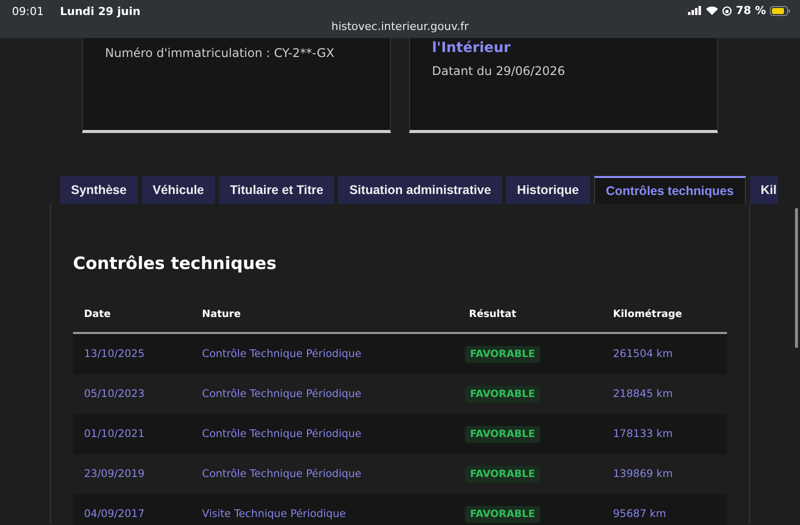 This screenshot has width=800, height=525. Describe the element at coordinates (99, 190) in the screenshot. I see `tab: Synthèse` at that location.